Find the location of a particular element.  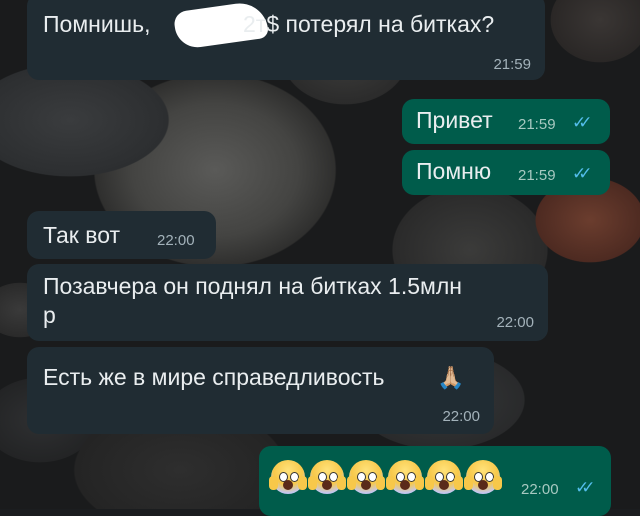

message-incoming-2: Так вот 22:00 is located at coordinates (121, 235).